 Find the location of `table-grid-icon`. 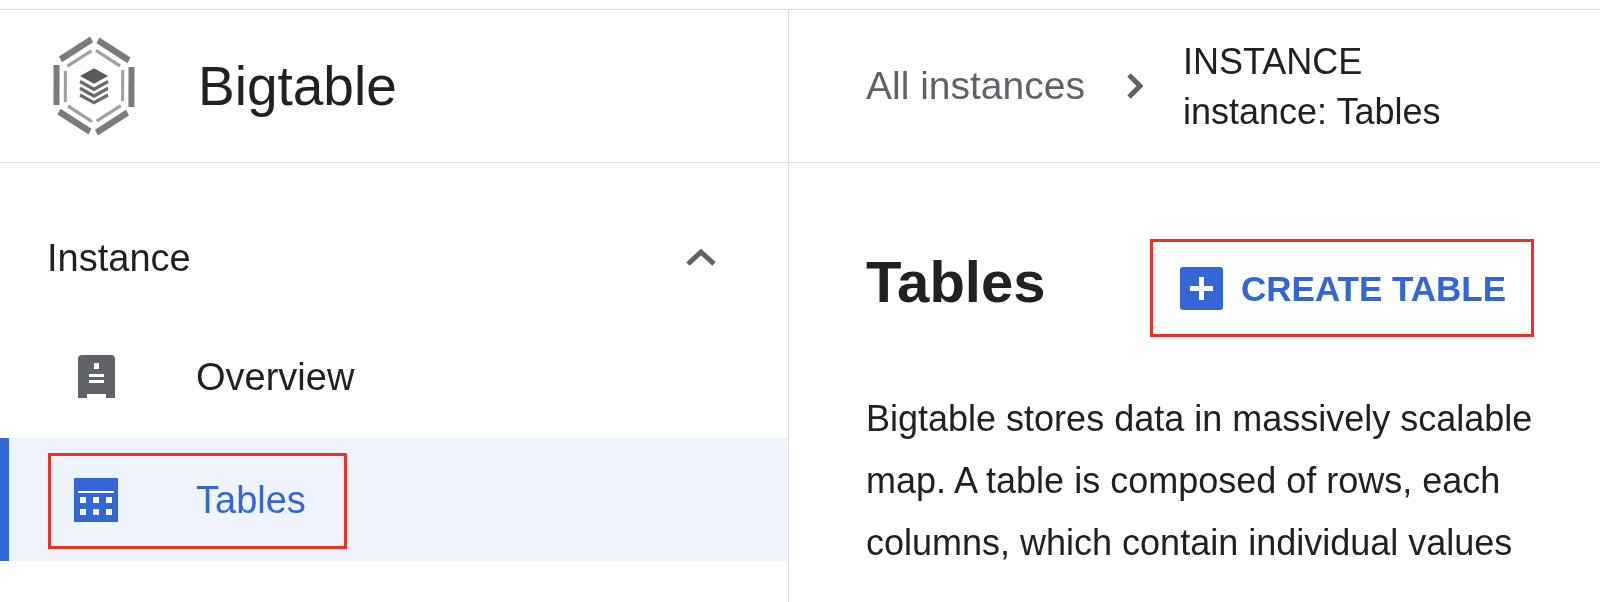

table-grid-icon is located at coordinates (96, 499).